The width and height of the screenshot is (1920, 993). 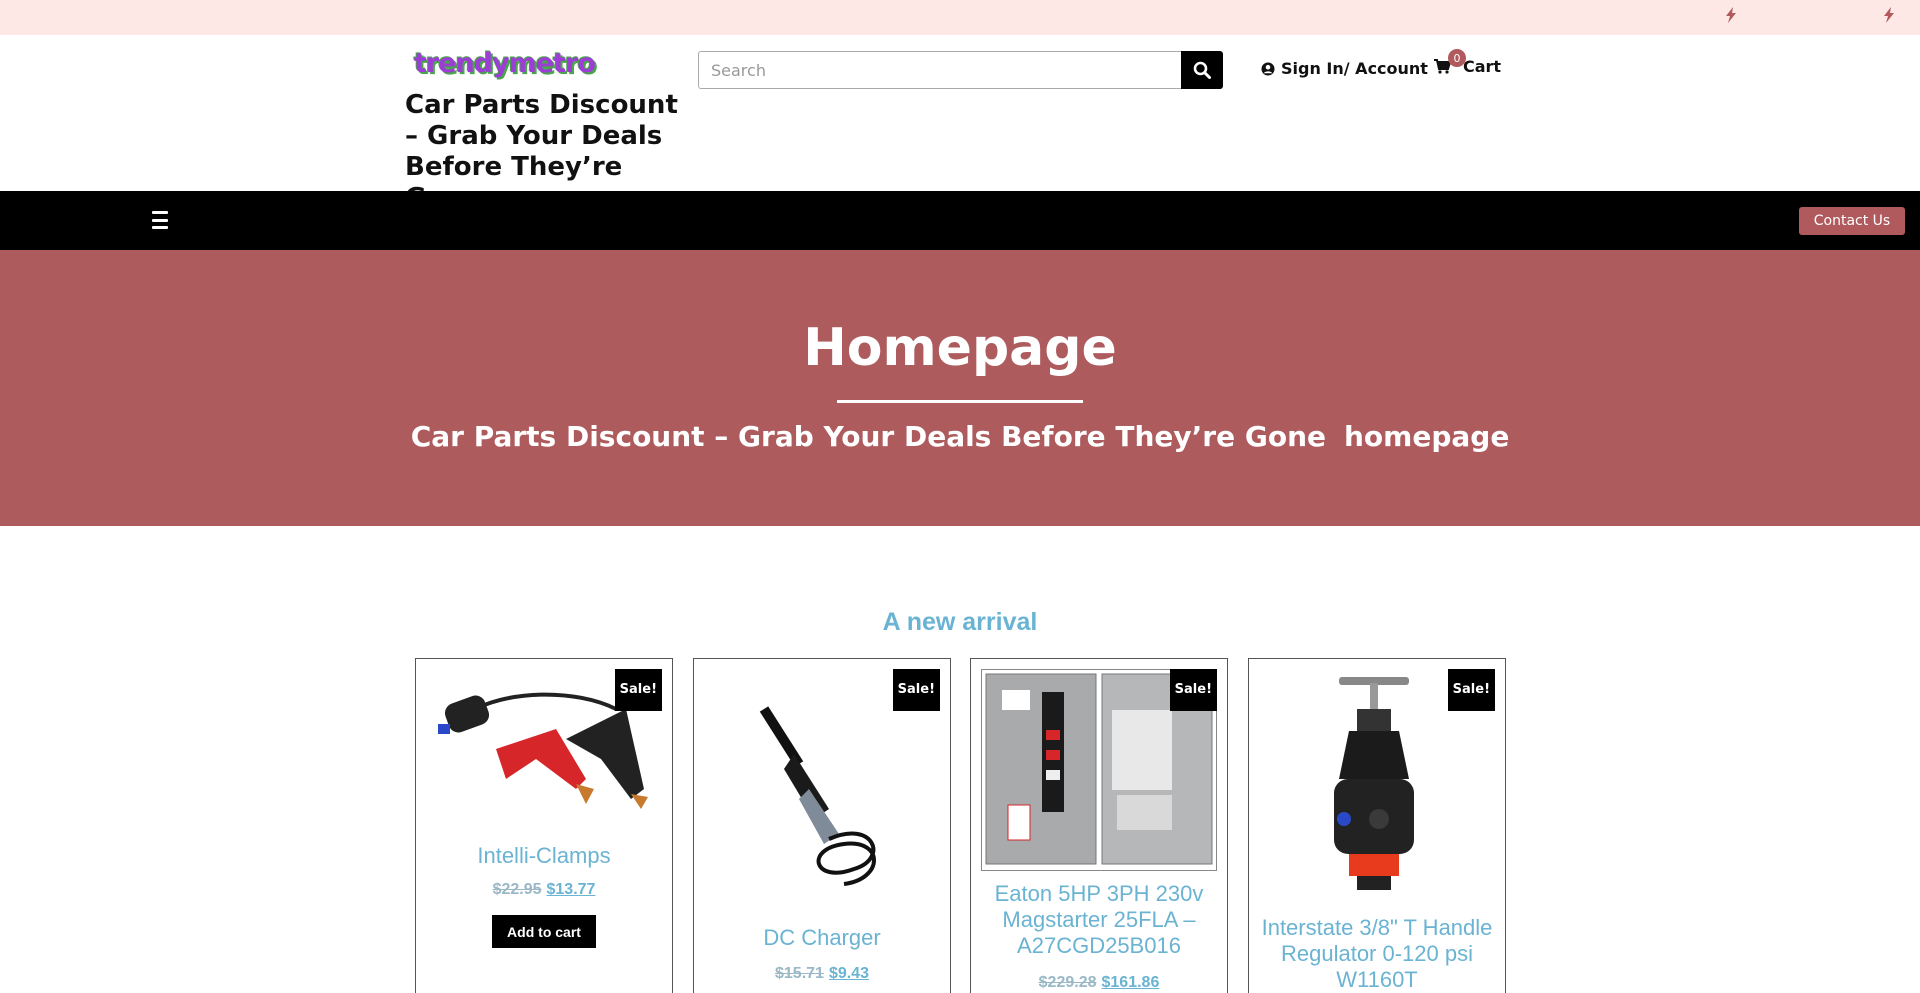 I want to click on search-input, so click(x=939, y=70).